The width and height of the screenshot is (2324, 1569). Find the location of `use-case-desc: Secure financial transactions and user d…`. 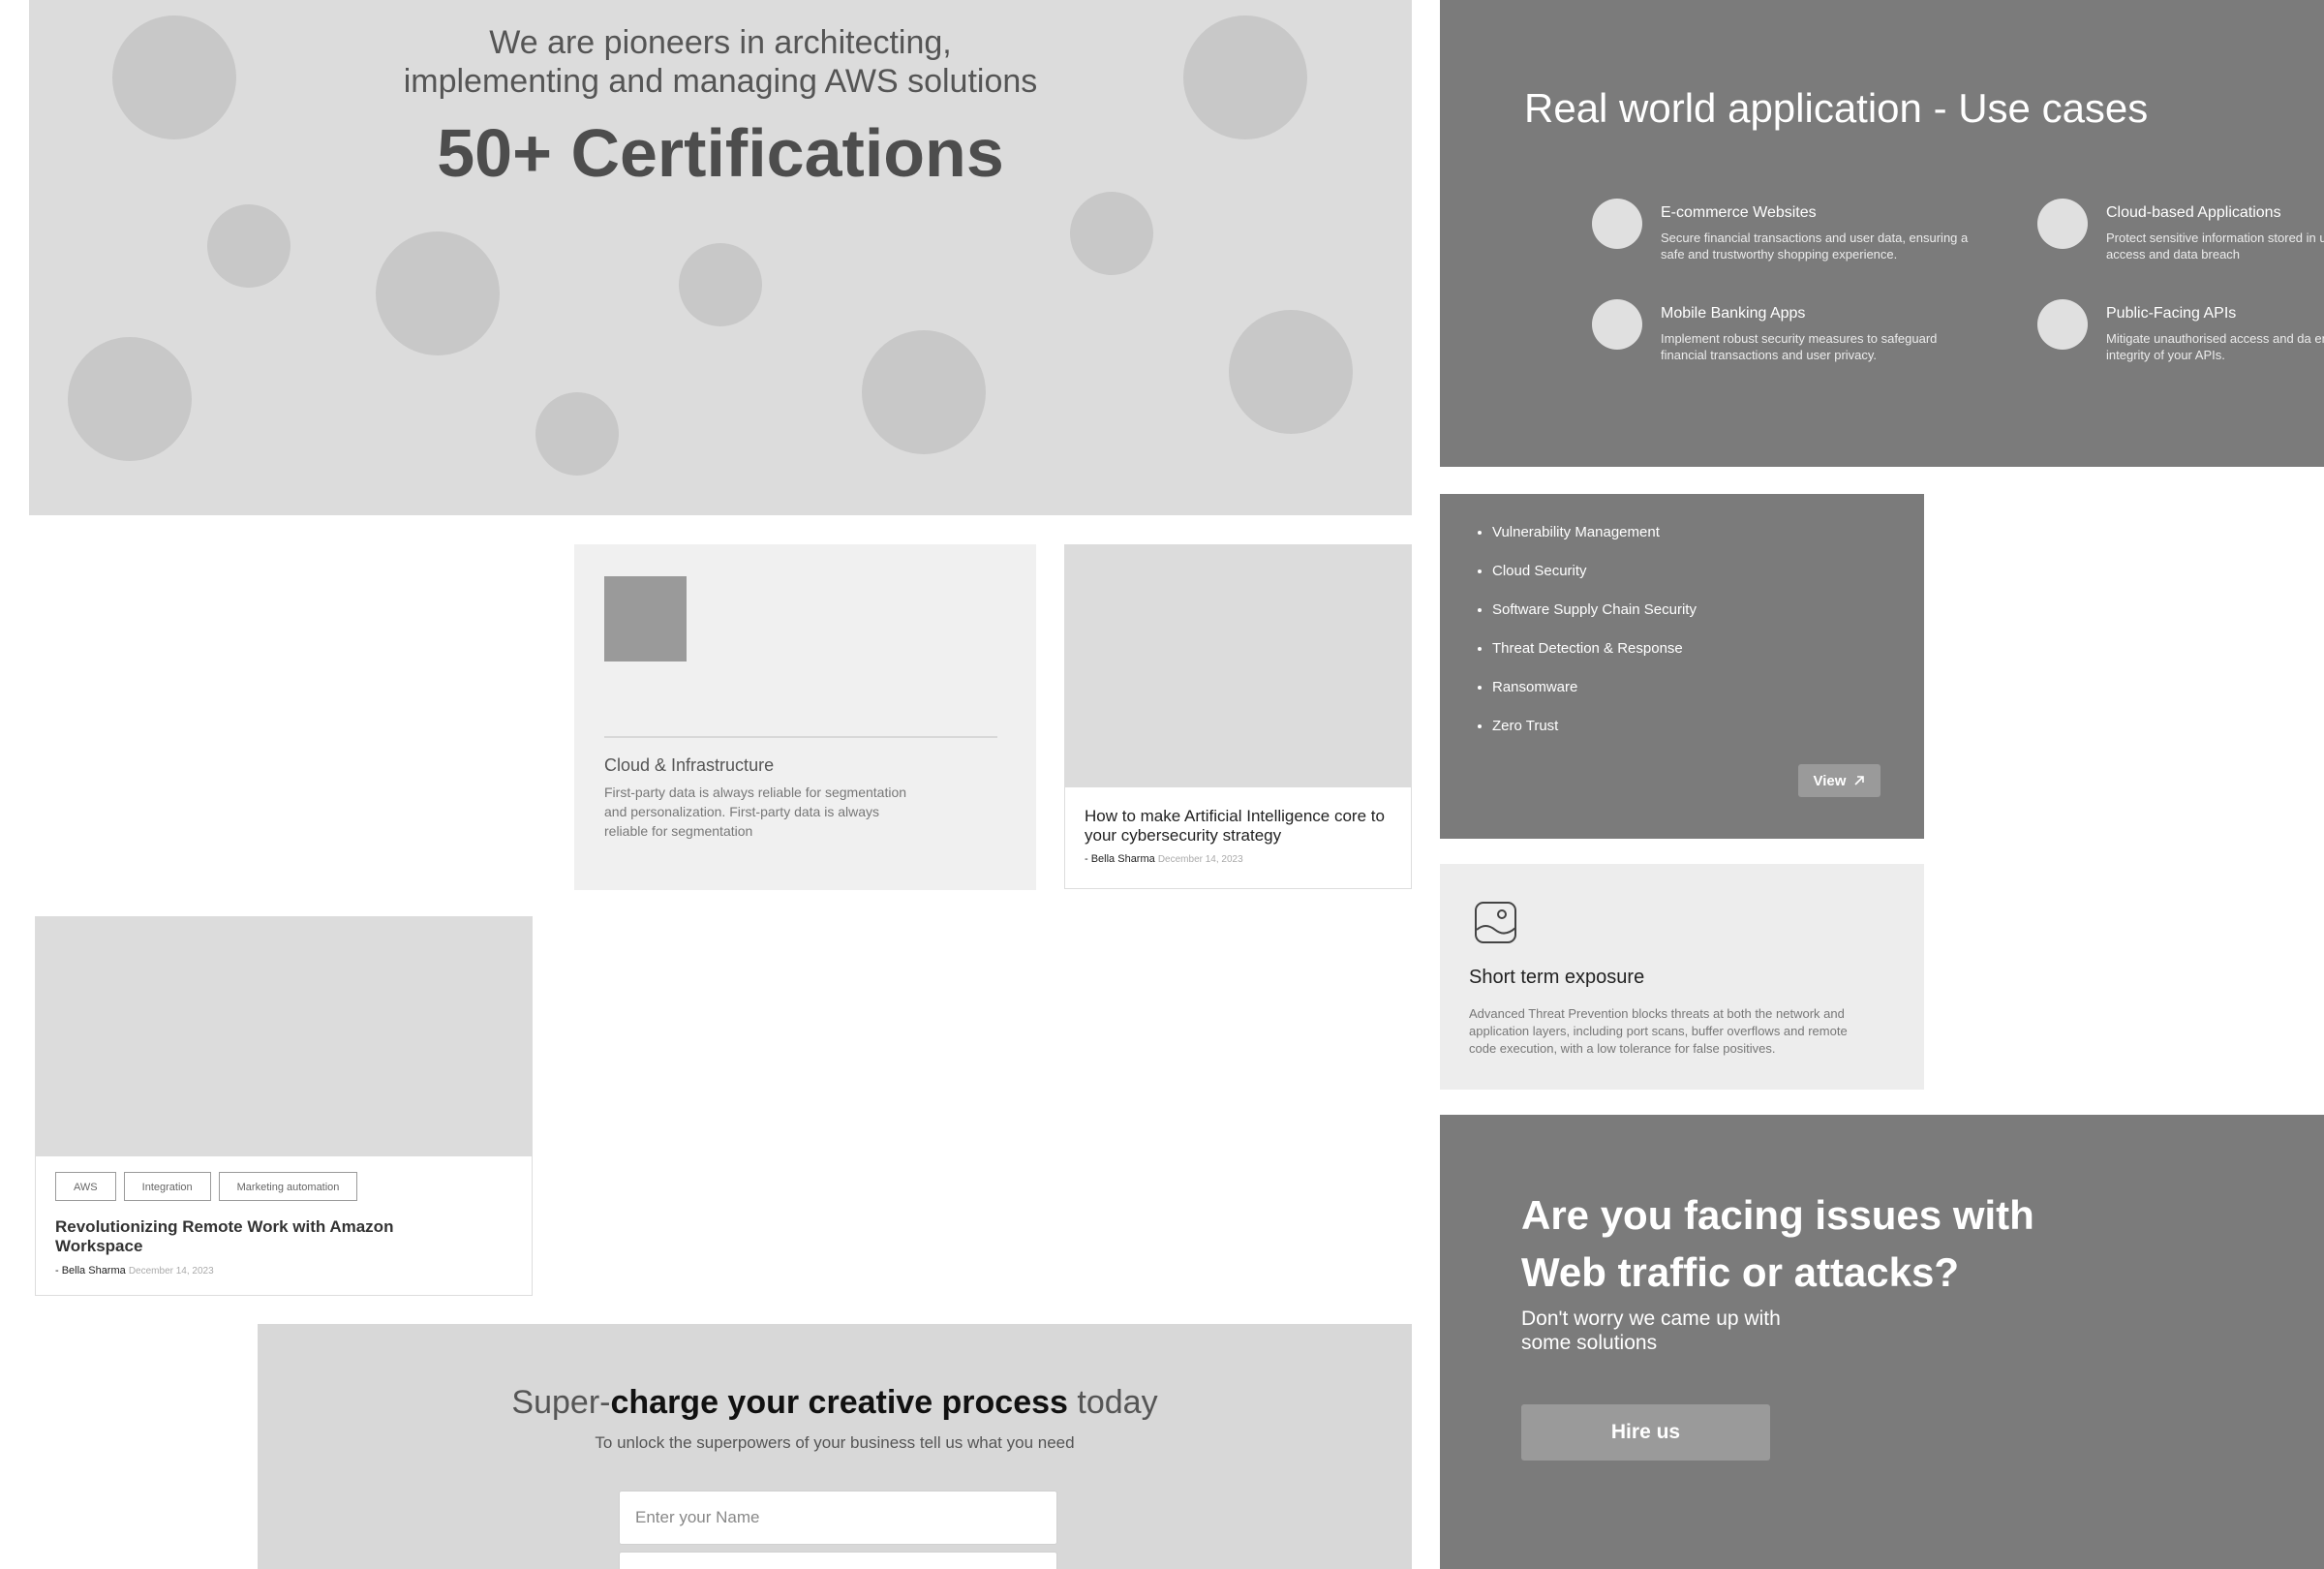

use-case-desc: Secure financial transactions and user d… is located at coordinates (1815, 246).